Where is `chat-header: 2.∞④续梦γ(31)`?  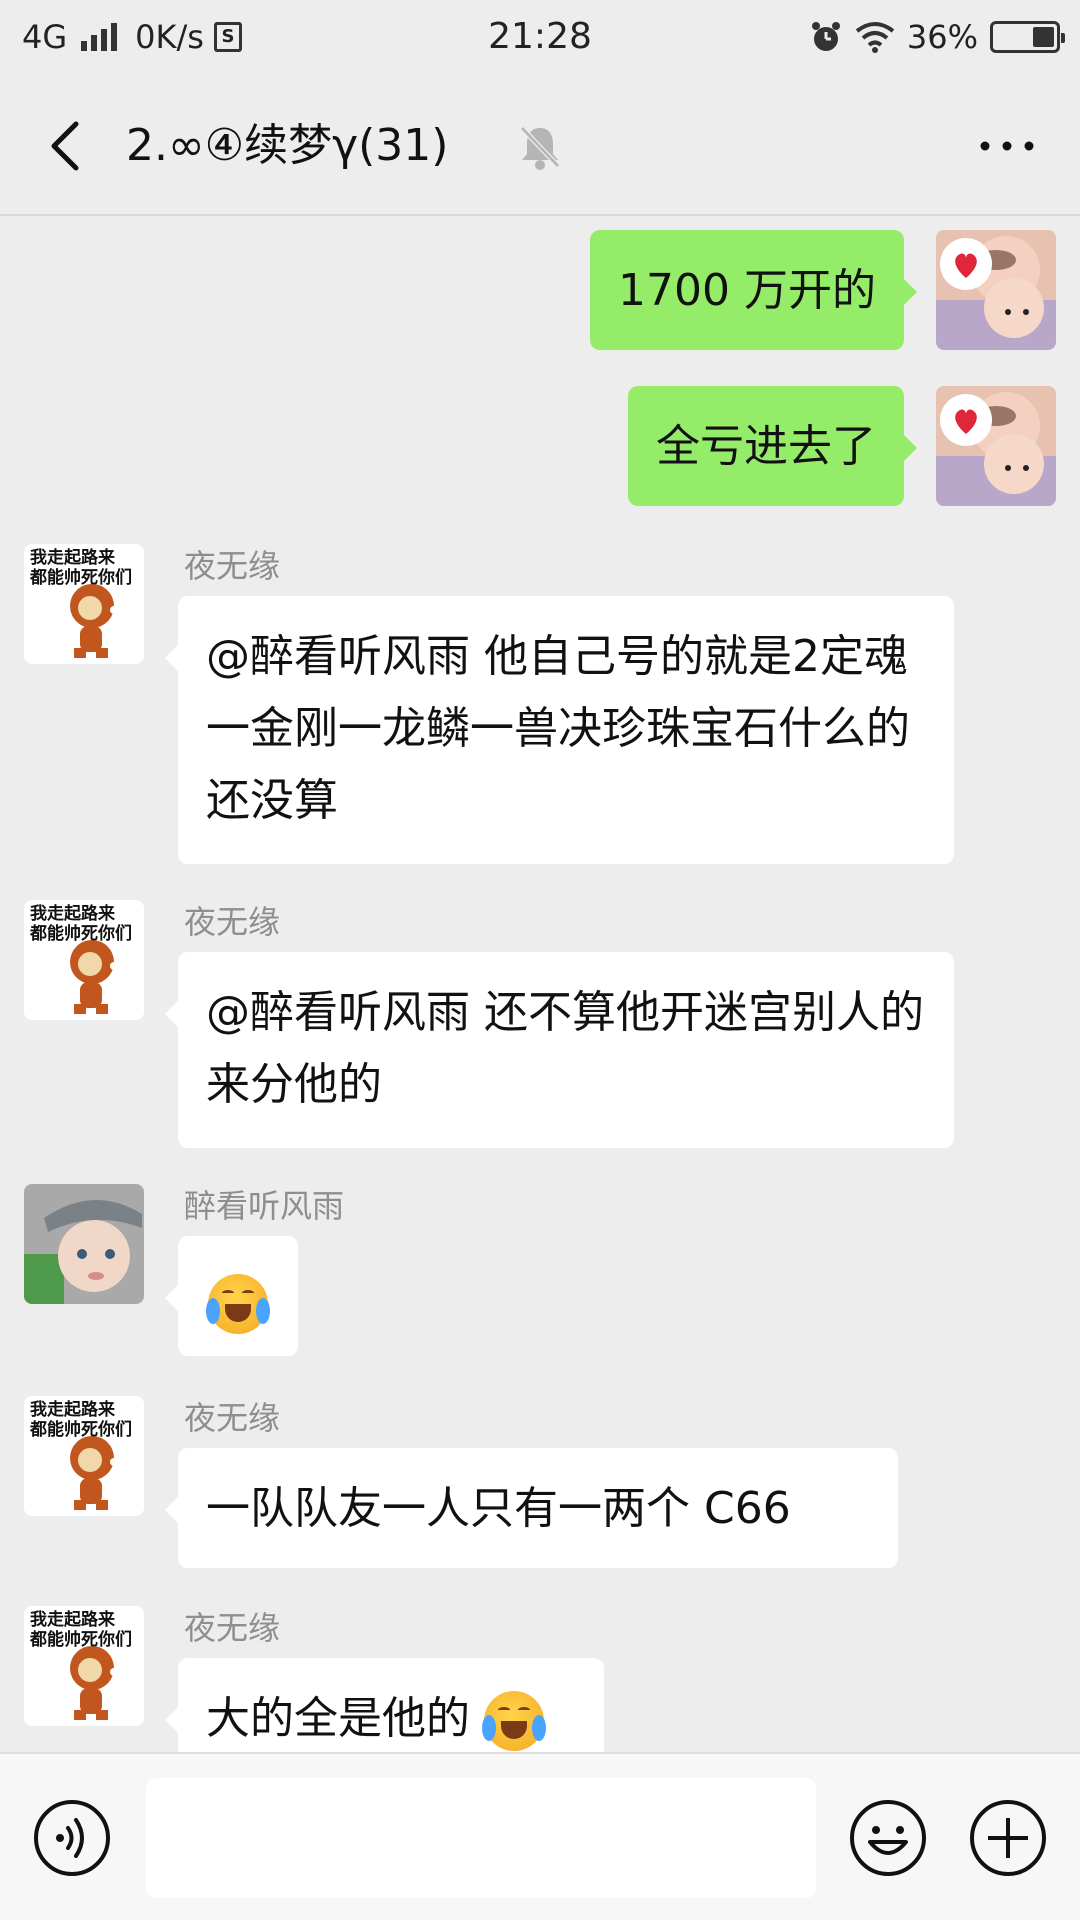 chat-header: 2.∞④续梦γ(31) is located at coordinates (540, 145).